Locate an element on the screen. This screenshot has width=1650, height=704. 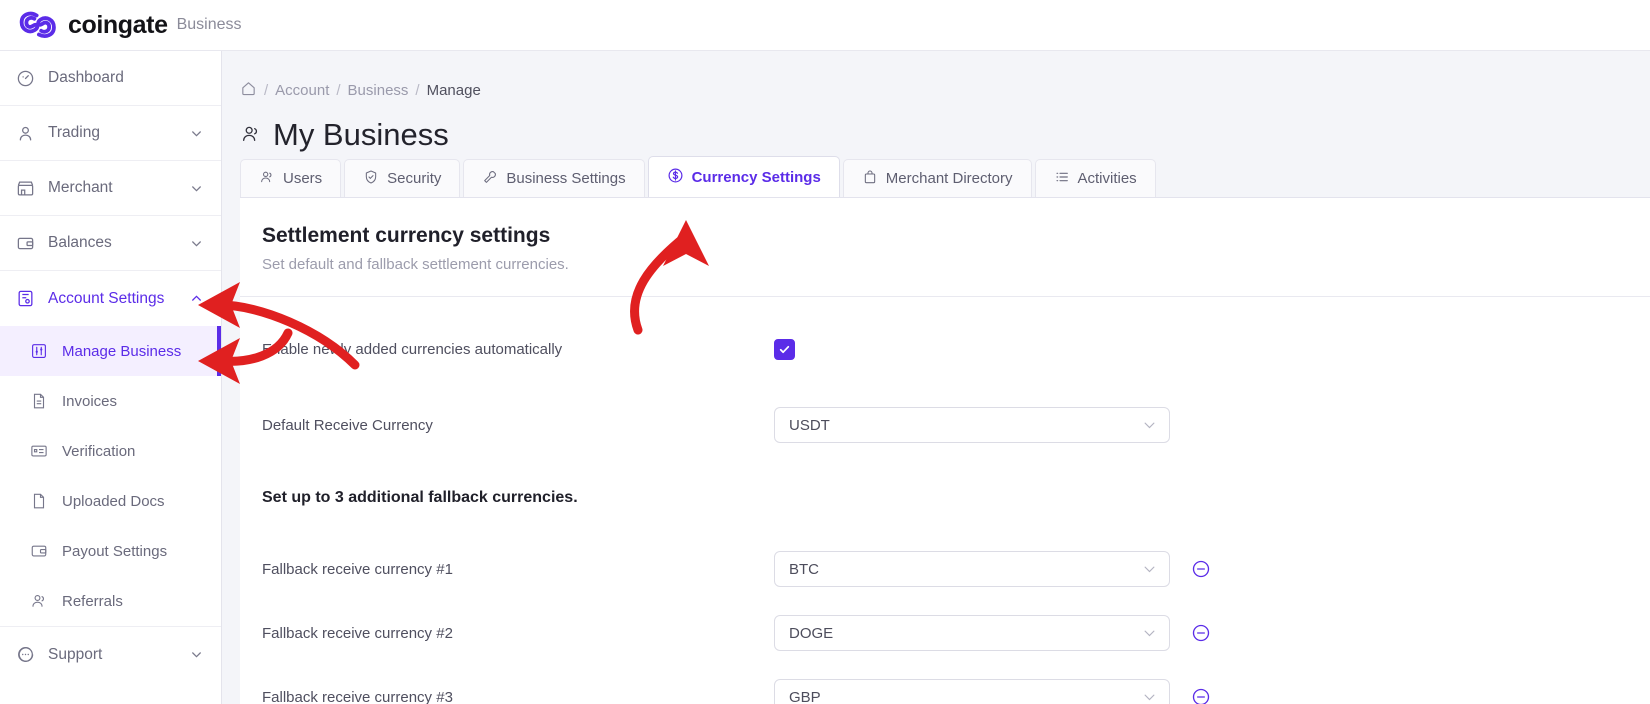
sidebar-subitem-verification: Verification is located at coordinates (110, 451).